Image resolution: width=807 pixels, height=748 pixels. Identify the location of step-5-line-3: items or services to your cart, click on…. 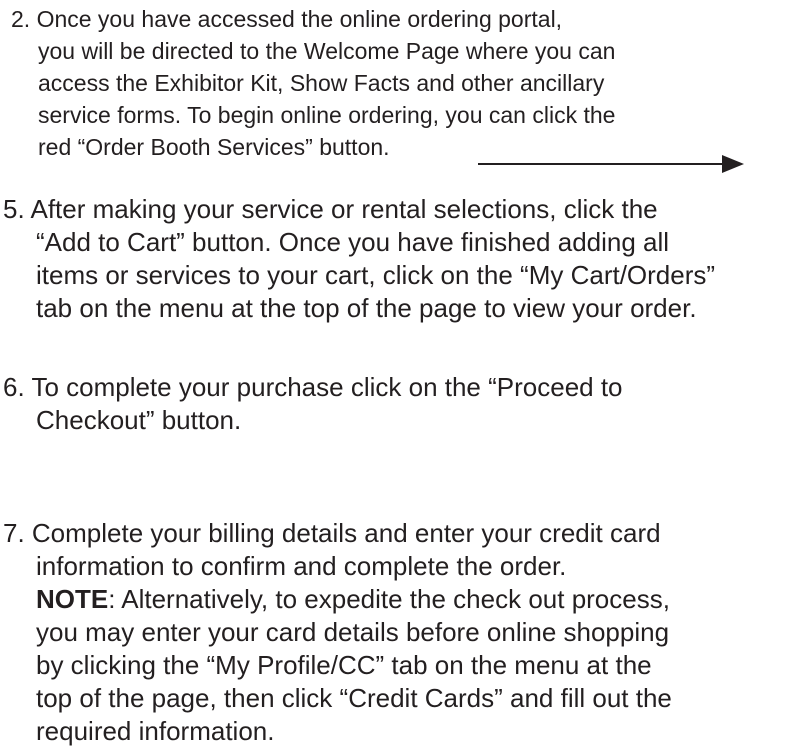
(376, 275).